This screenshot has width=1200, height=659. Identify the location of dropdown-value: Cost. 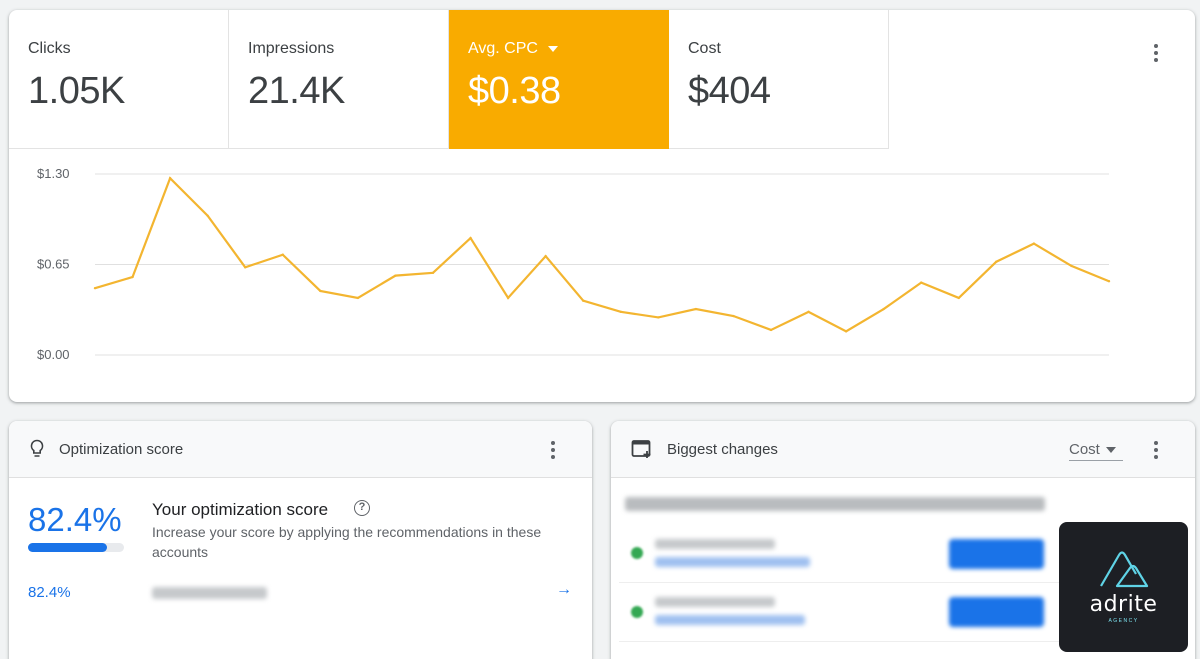
(1084, 449).